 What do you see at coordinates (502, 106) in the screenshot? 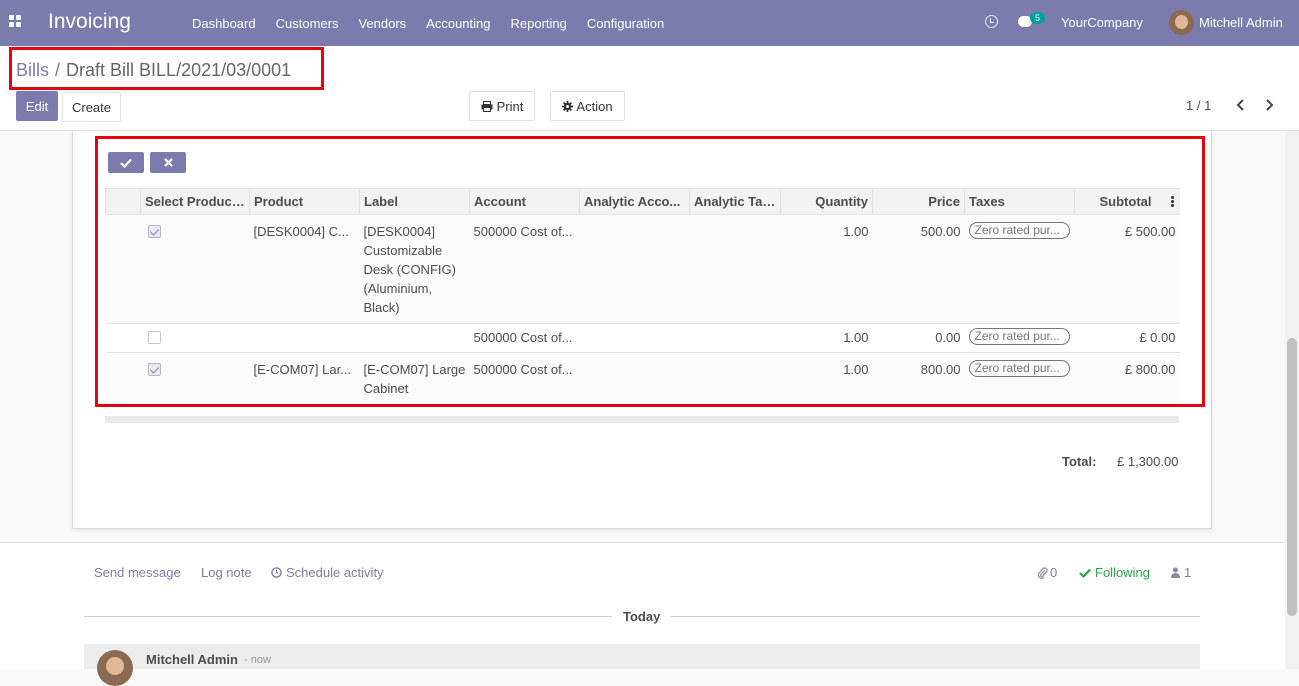
I see `print-button: Print` at bounding box center [502, 106].